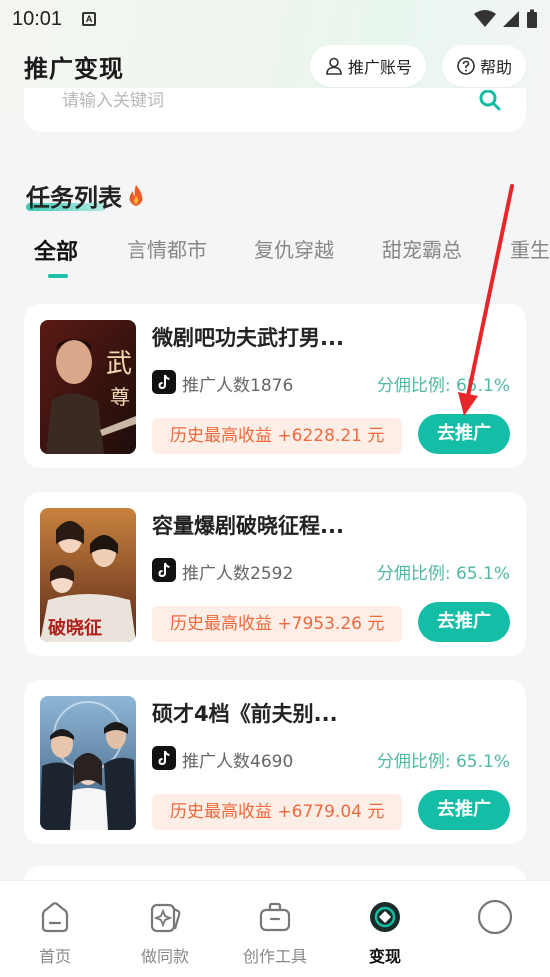 This screenshot has width=550, height=977. What do you see at coordinates (277, 624) in the screenshot?
I see `max-earnings-badge: 历史最高收益 +7953.26 元` at bounding box center [277, 624].